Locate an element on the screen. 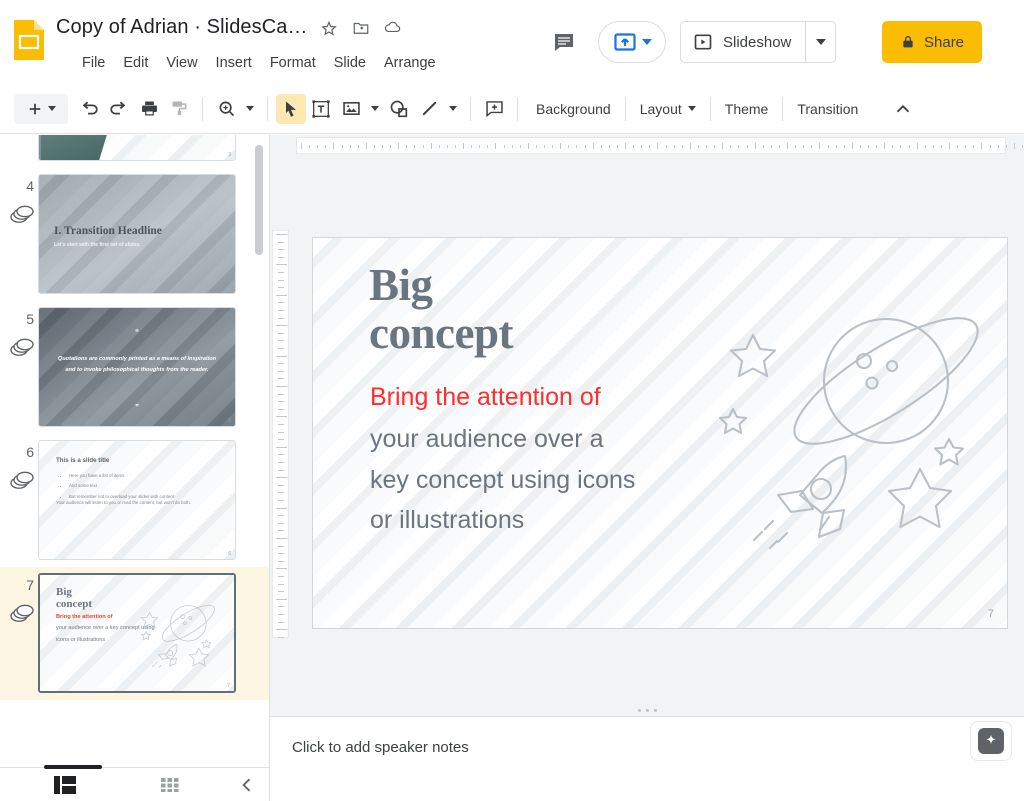 The height and width of the screenshot is (801, 1024). collapse-filmstrip-button is located at coordinates (247, 785).